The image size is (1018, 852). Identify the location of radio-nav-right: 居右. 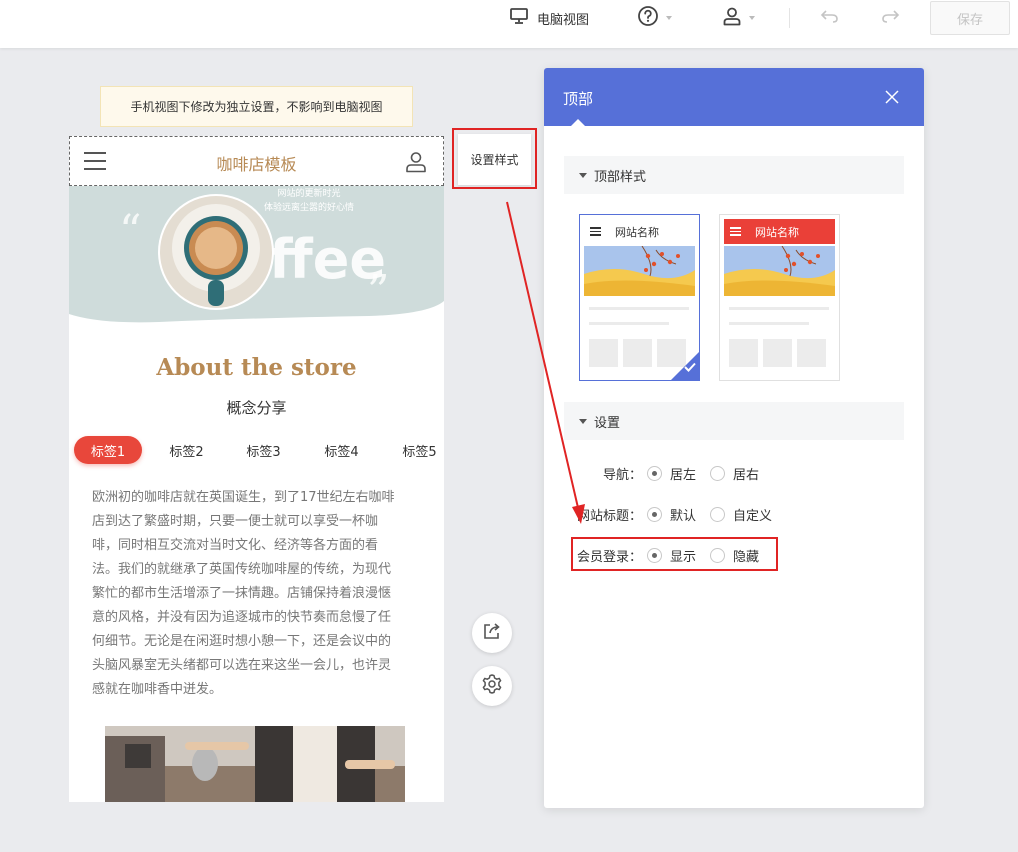
(734, 473).